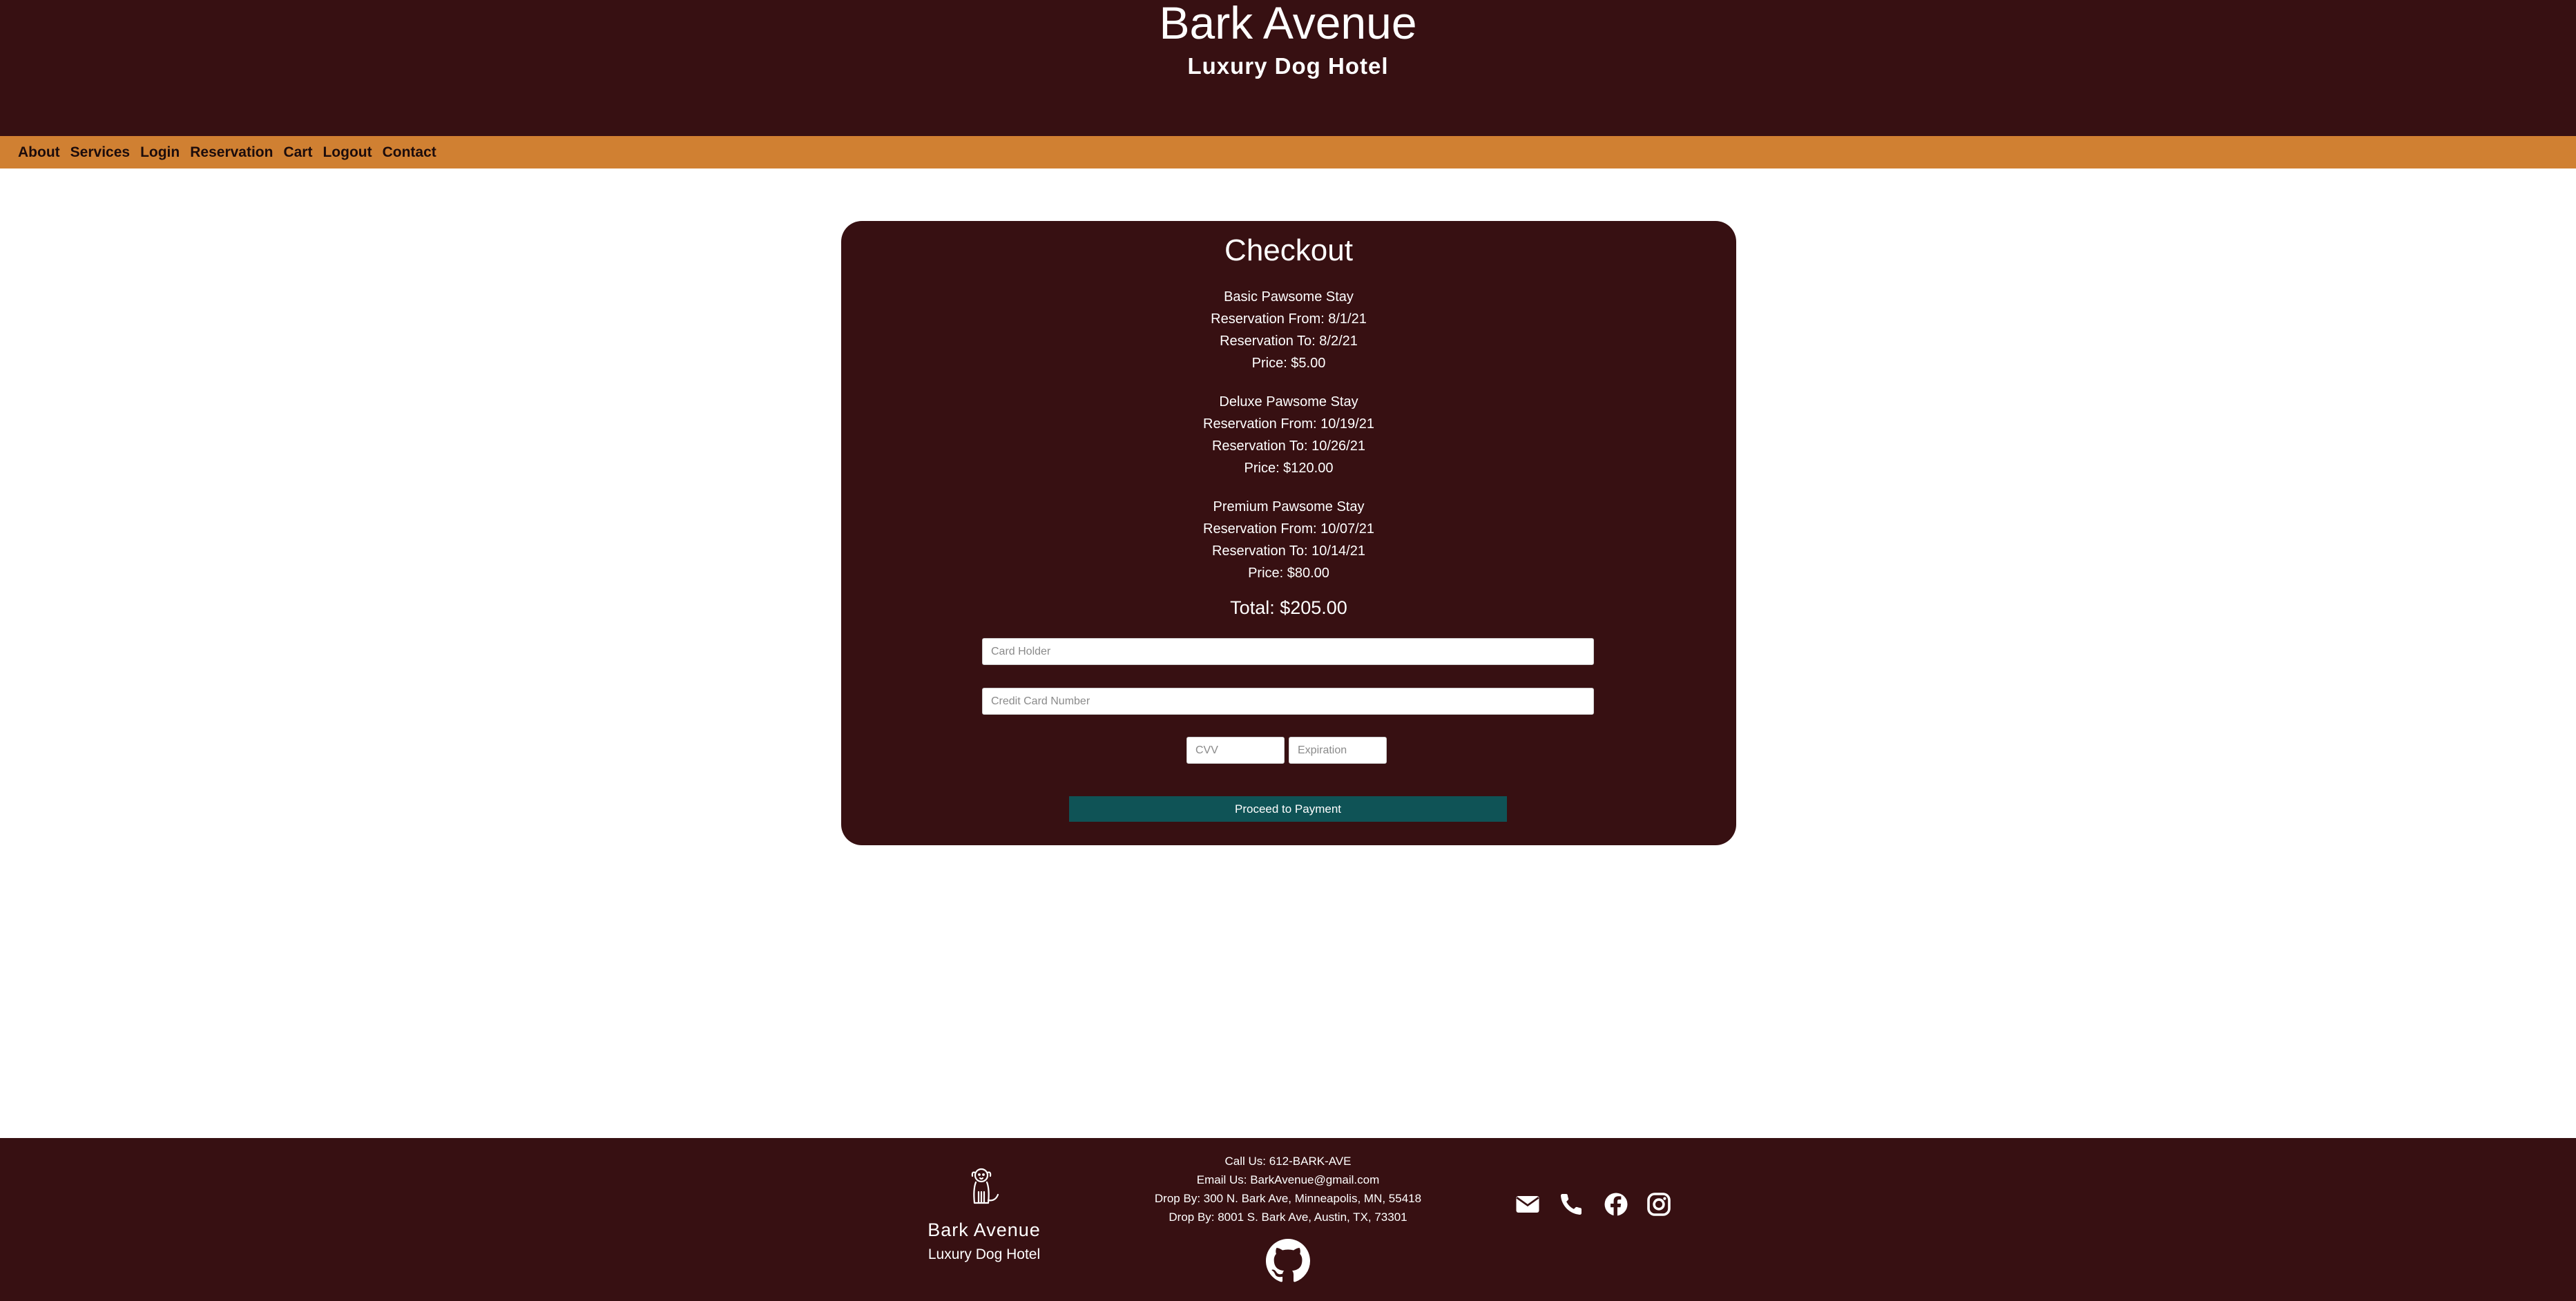  I want to click on phone-icon, so click(1571, 1204).